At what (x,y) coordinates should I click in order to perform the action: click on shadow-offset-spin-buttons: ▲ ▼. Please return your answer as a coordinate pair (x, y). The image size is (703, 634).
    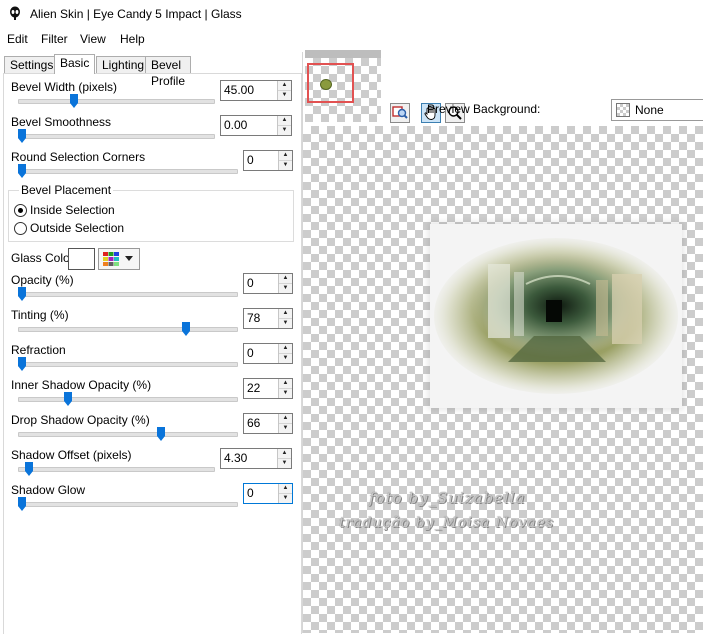
    Looking at the image, I should click on (284, 458).